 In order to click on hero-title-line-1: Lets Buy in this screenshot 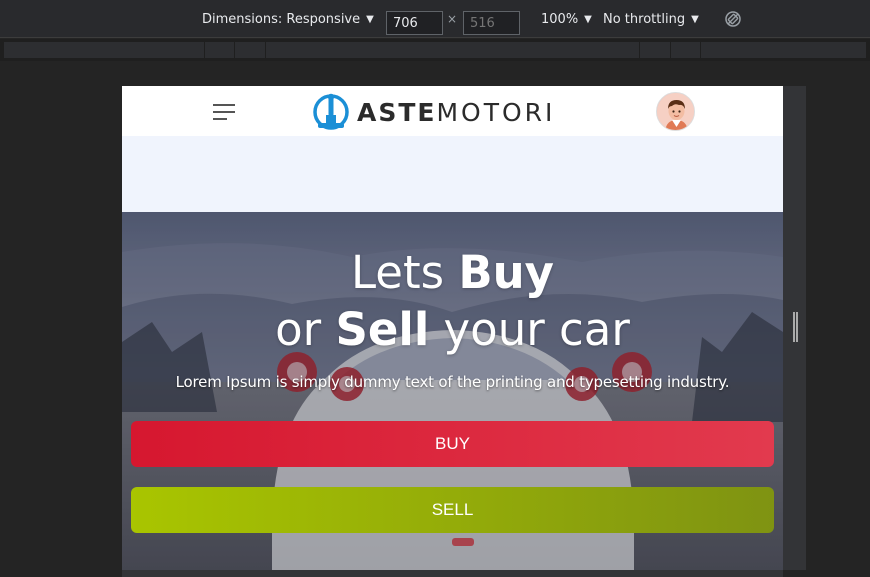, I will do `click(452, 272)`.